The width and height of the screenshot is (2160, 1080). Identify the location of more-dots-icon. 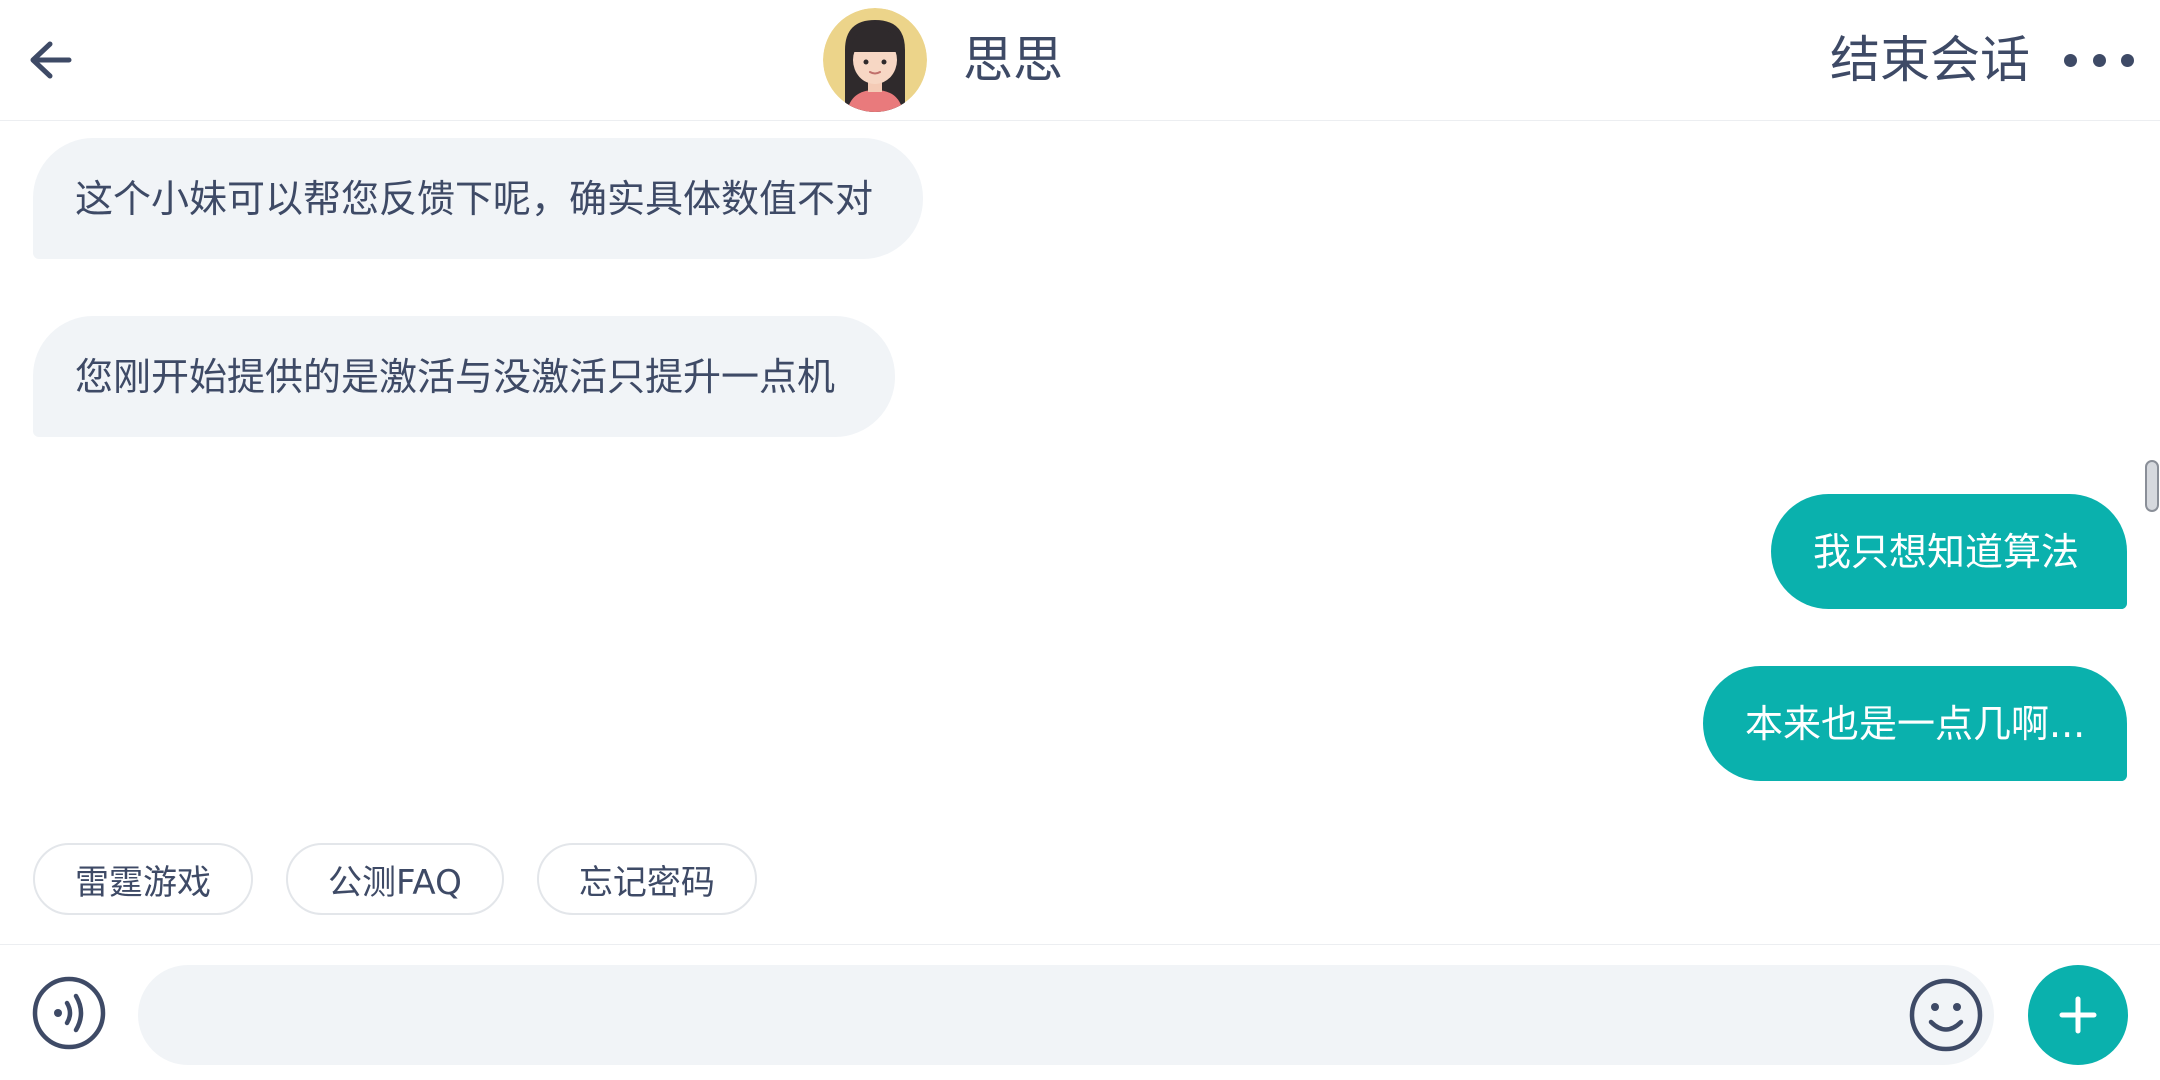
(2099, 60).